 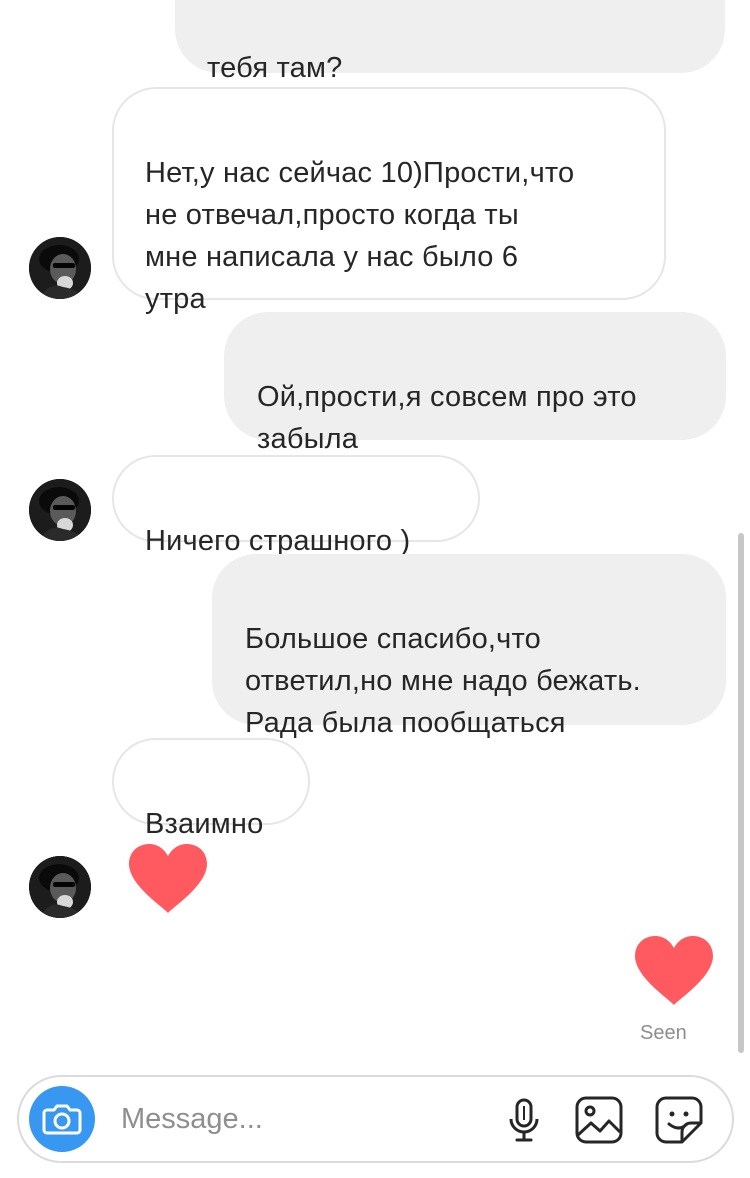 I want to click on message-bubble-outgoing: Ой,прости,я совсем про это забыла, so click(x=475, y=383).